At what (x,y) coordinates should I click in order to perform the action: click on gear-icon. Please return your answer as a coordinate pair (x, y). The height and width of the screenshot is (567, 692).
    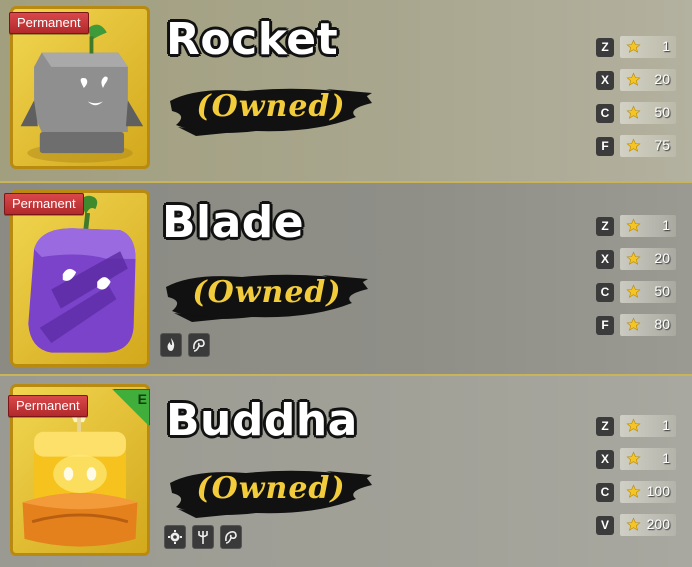
    Looking at the image, I should click on (175, 537).